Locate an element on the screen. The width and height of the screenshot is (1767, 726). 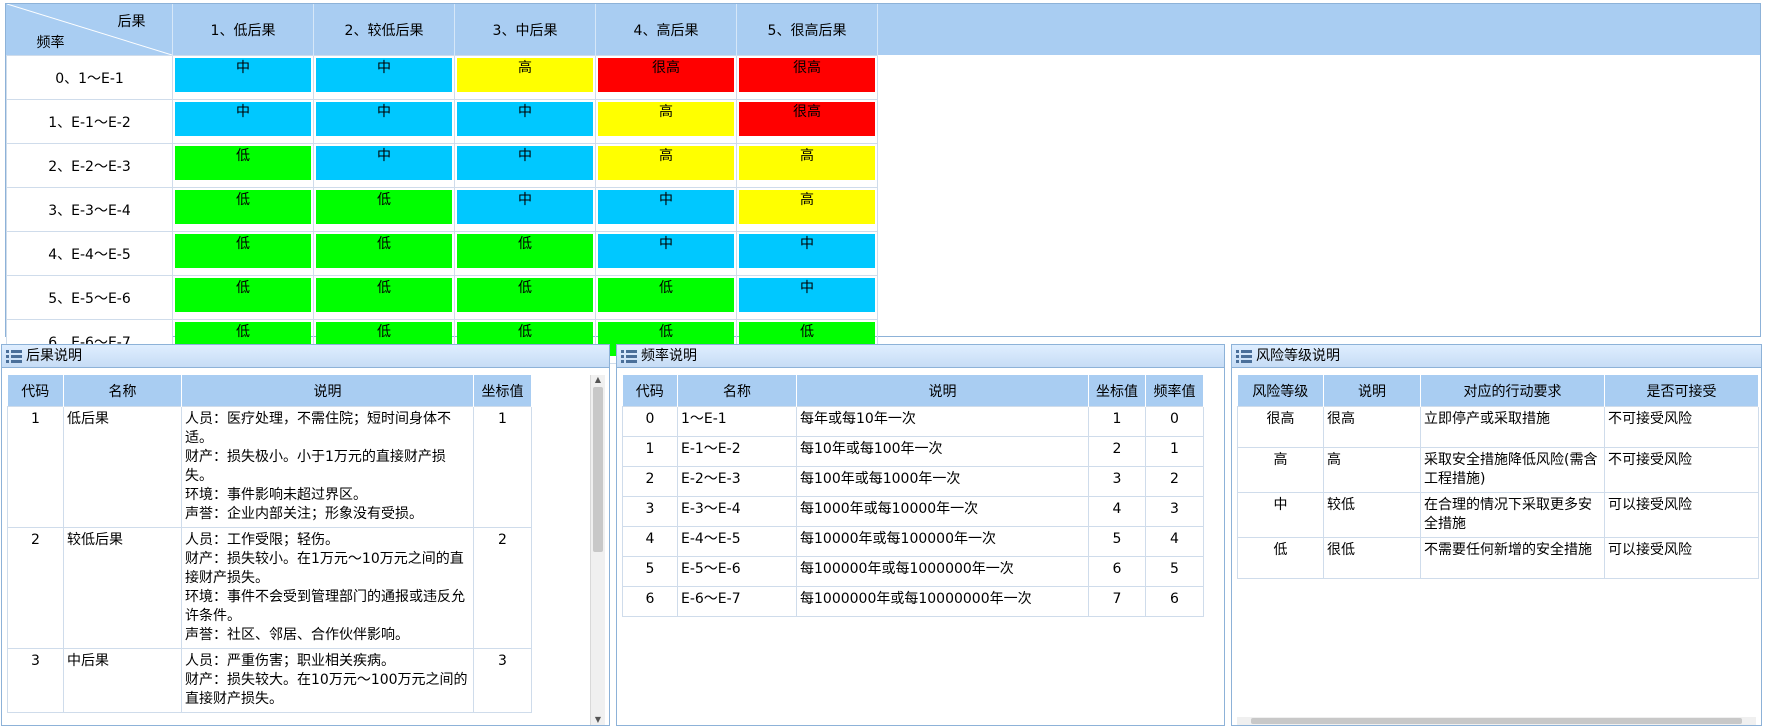
matrix-row-header: 3、E-3～E-4 is located at coordinates (89, 209).